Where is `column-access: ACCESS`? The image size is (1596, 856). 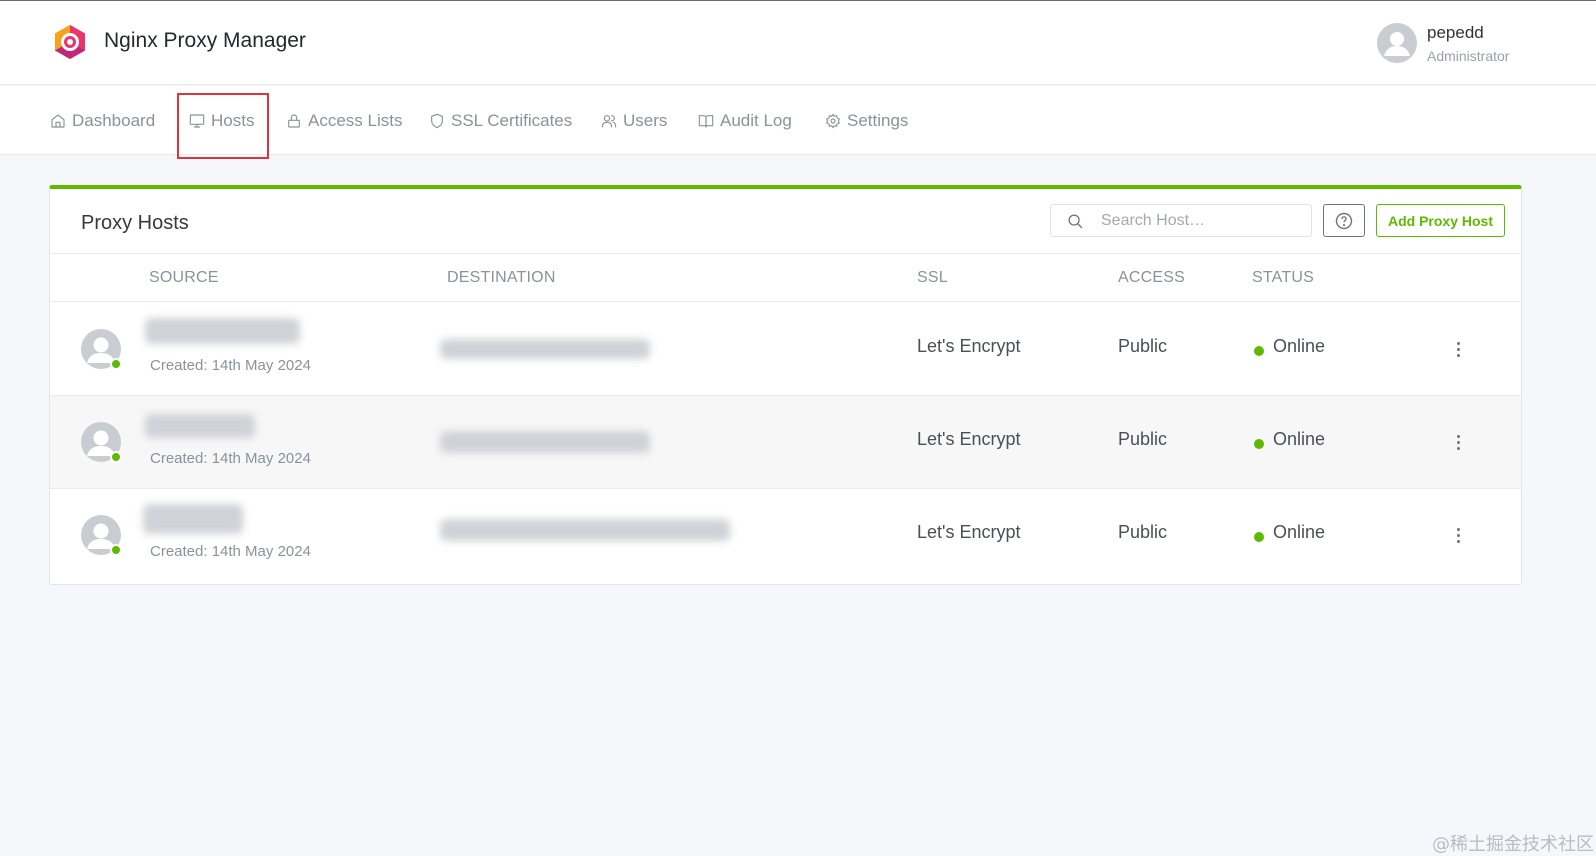 column-access: ACCESS is located at coordinates (1151, 278).